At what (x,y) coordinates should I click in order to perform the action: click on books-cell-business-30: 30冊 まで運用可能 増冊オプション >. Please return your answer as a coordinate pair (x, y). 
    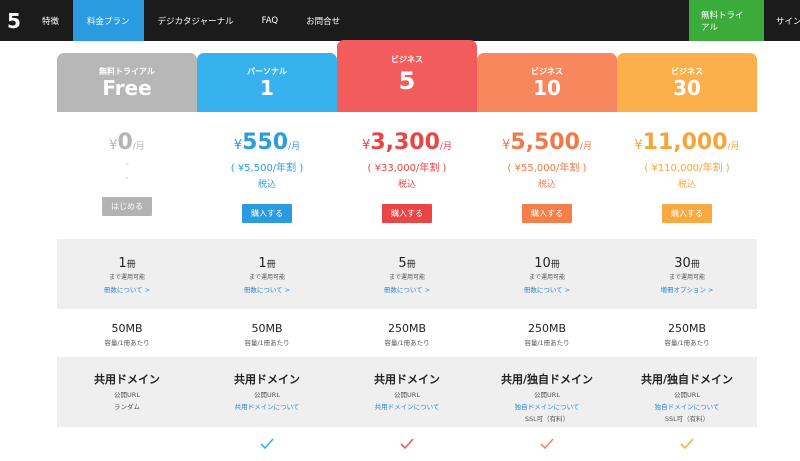
    Looking at the image, I should click on (687, 282).